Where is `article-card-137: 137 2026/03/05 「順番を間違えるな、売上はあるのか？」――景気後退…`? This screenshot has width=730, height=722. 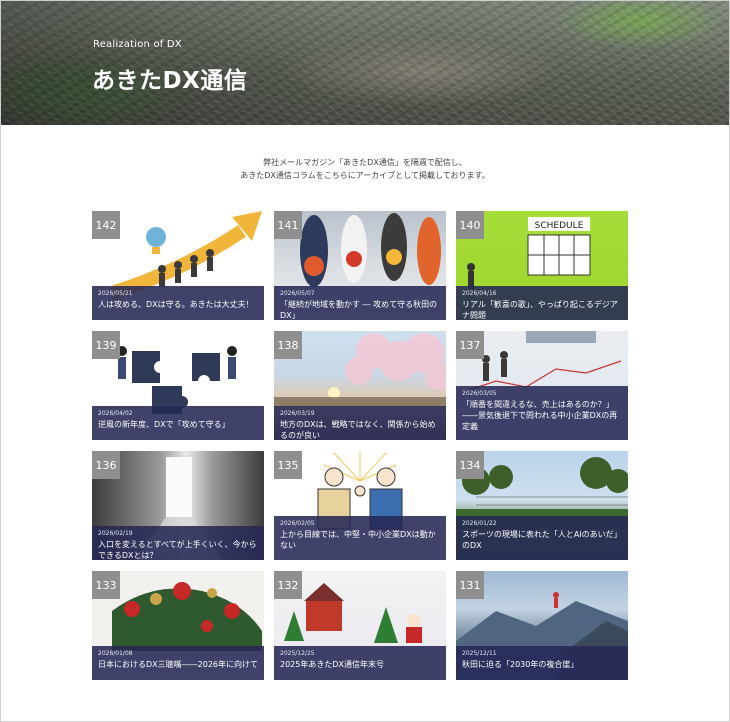
article-card-137: 137 2026/03/05 「順番を間違えるな、売上はあるのか？」――景気後退… is located at coordinates (542, 385).